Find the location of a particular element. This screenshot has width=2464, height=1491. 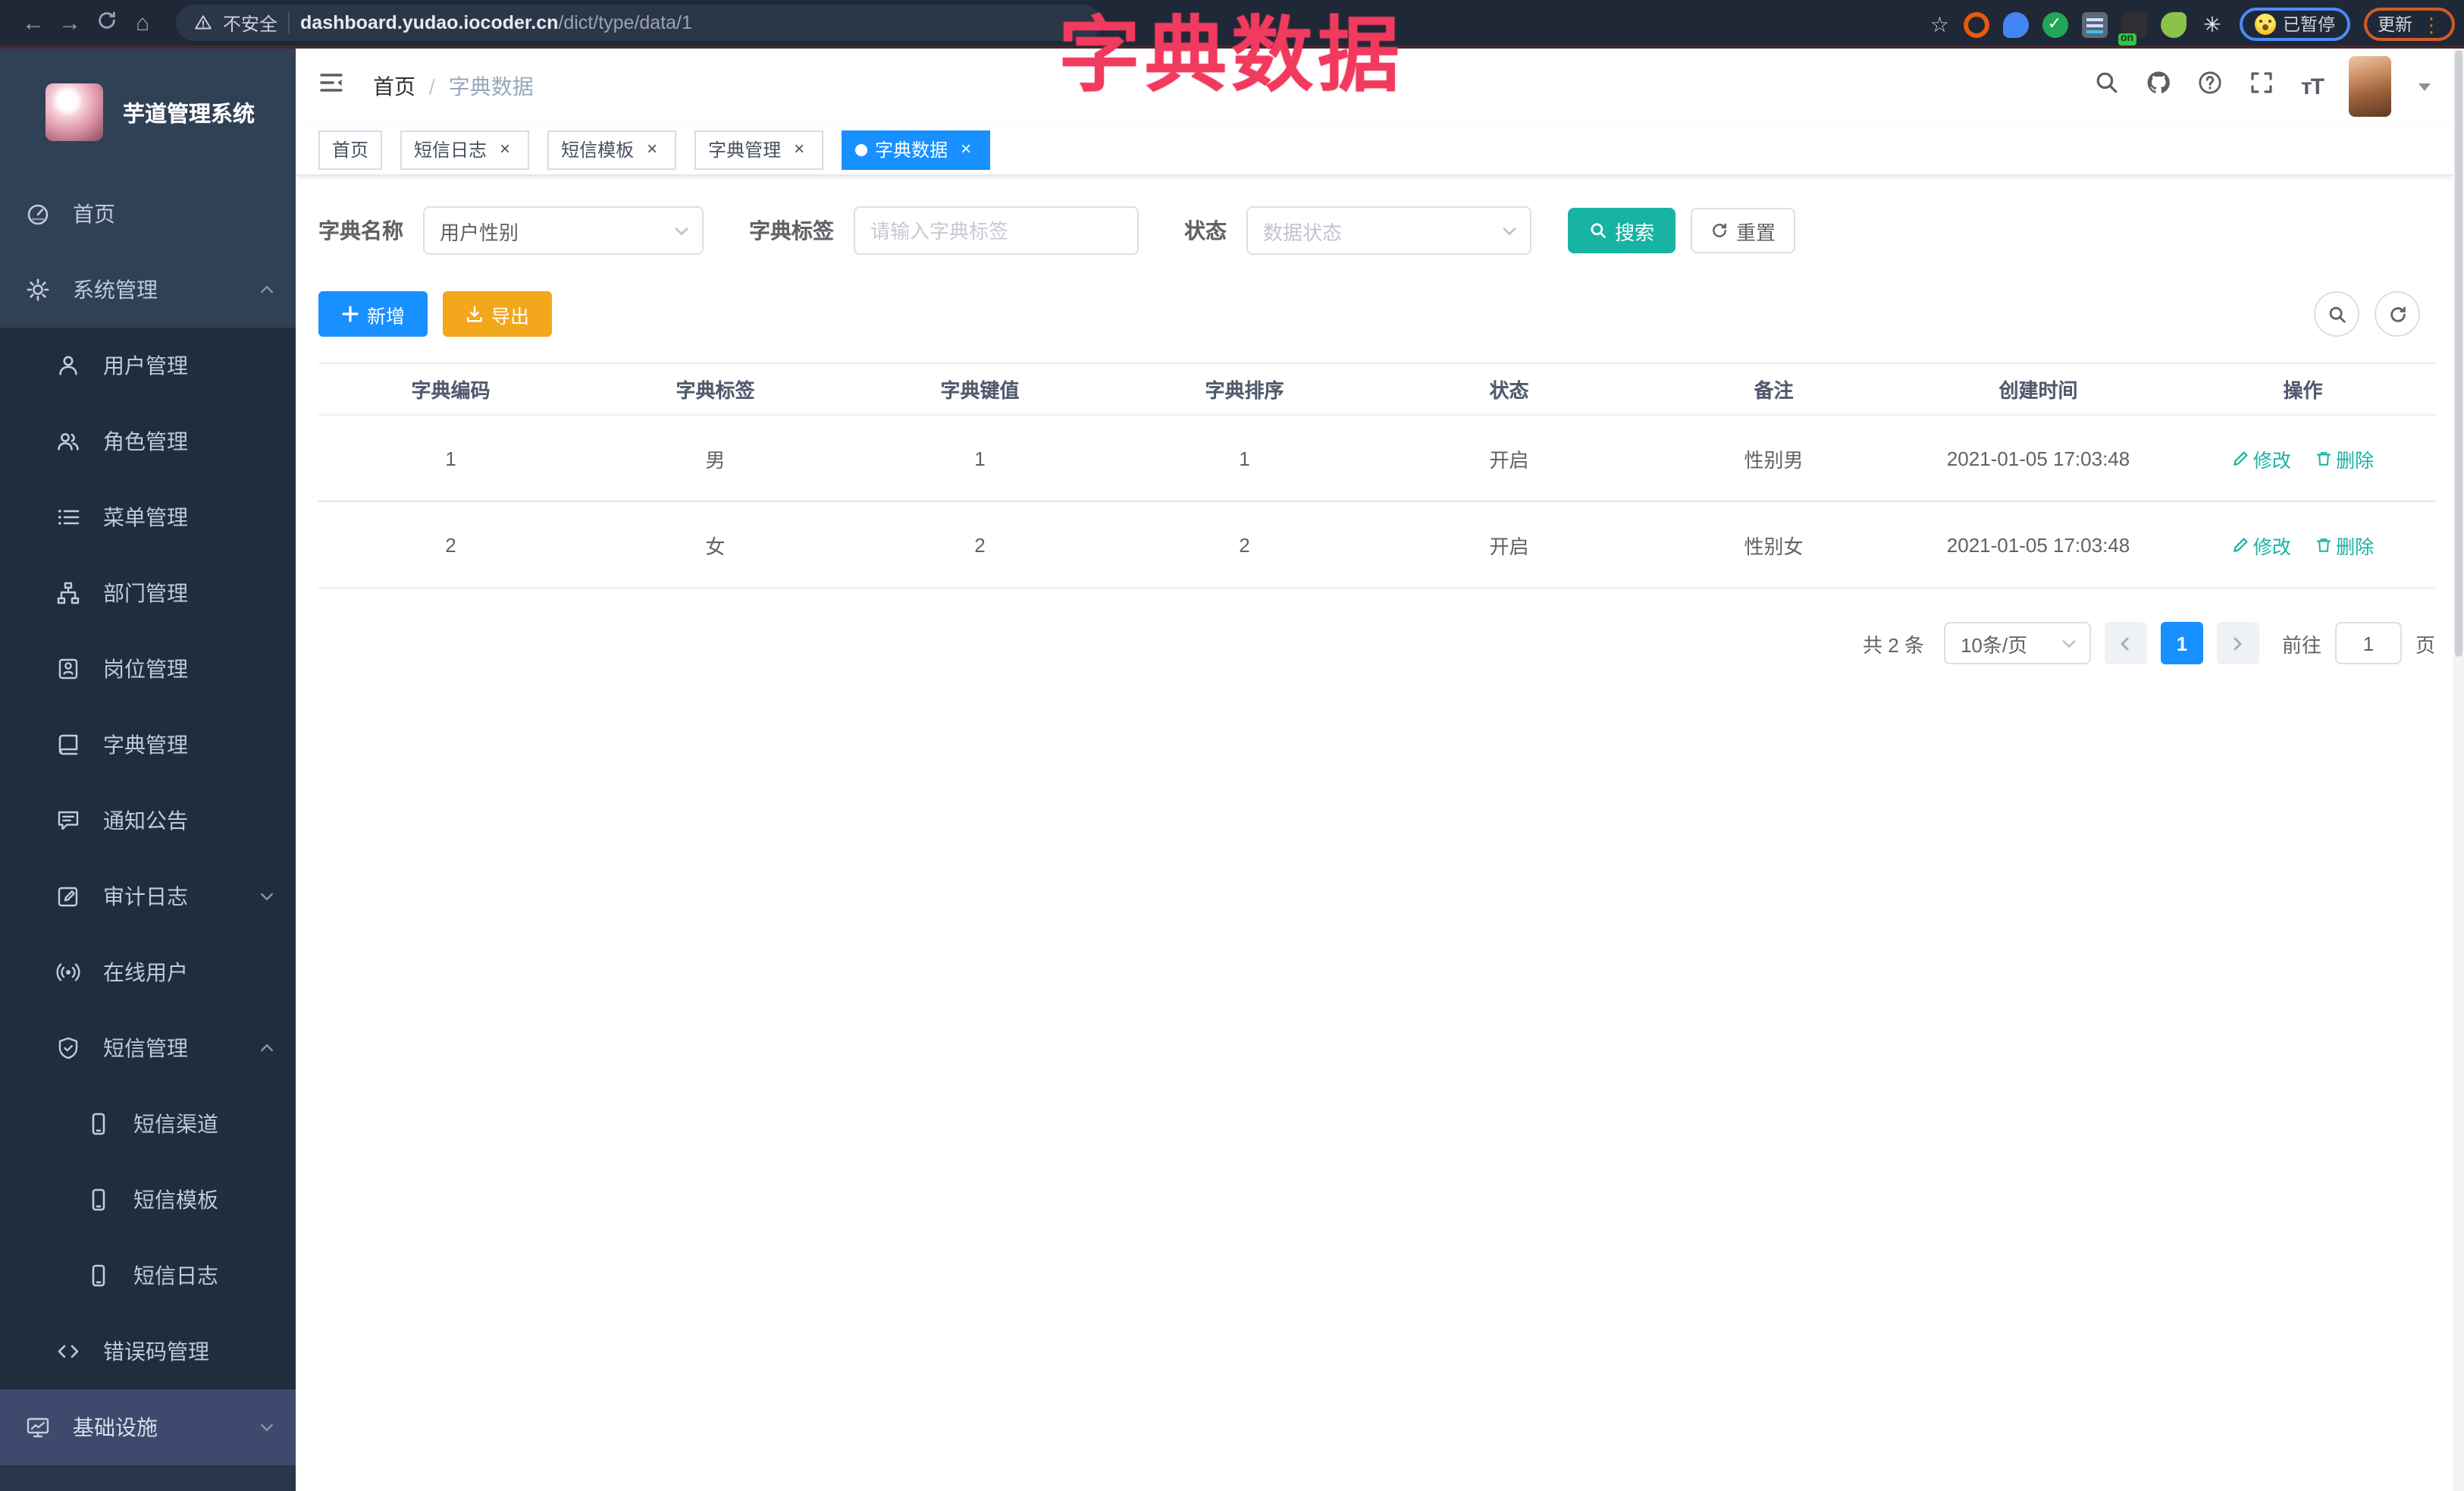

extension-icon-green-check: ✓ is located at coordinates (2054, 24).